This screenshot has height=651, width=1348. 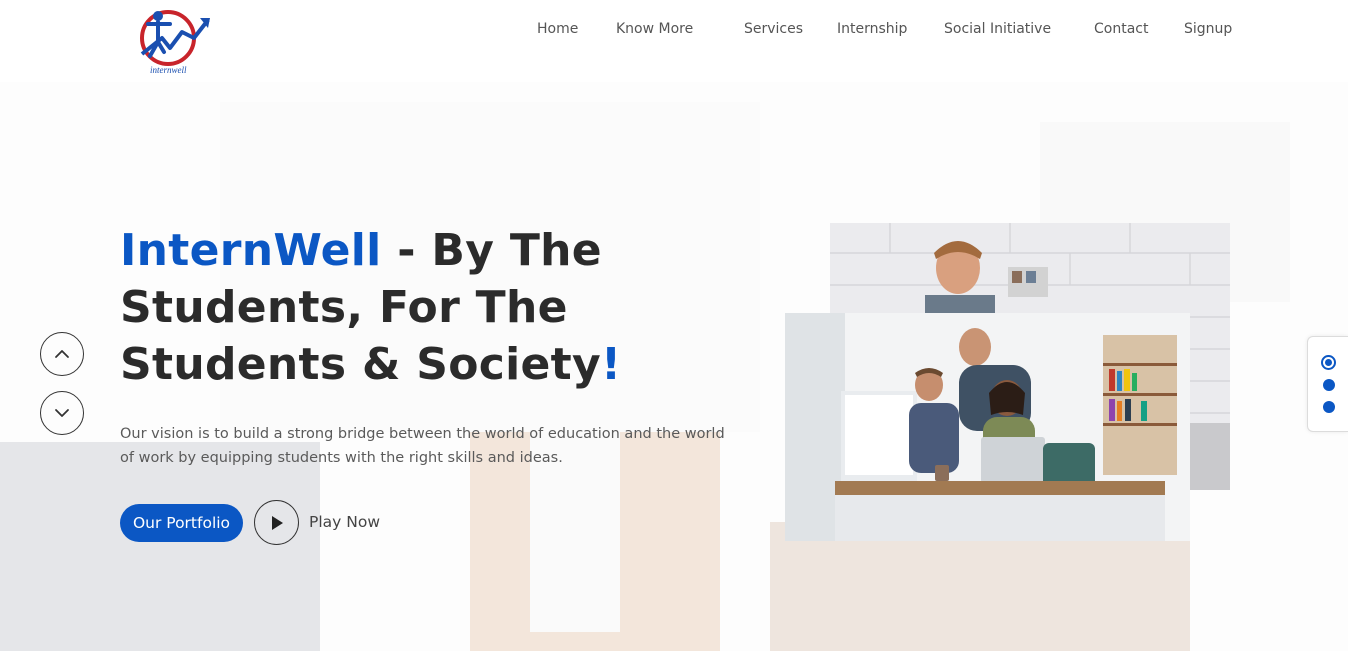 I want to click on slide-down-button, so click(x=62, y=413).